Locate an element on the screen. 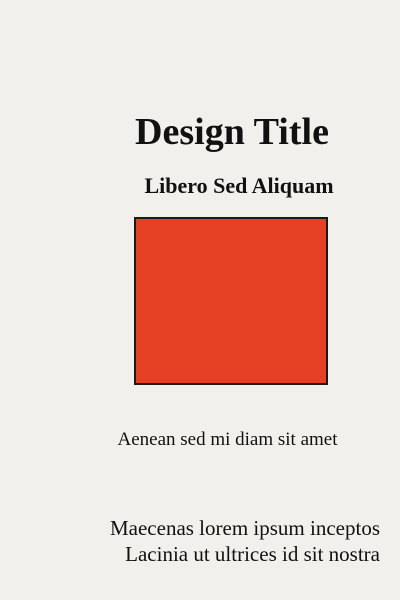 Image resolution: width=400 pixels, height=600 pixels. red-square-graphic is located at coordinates (231, 301).